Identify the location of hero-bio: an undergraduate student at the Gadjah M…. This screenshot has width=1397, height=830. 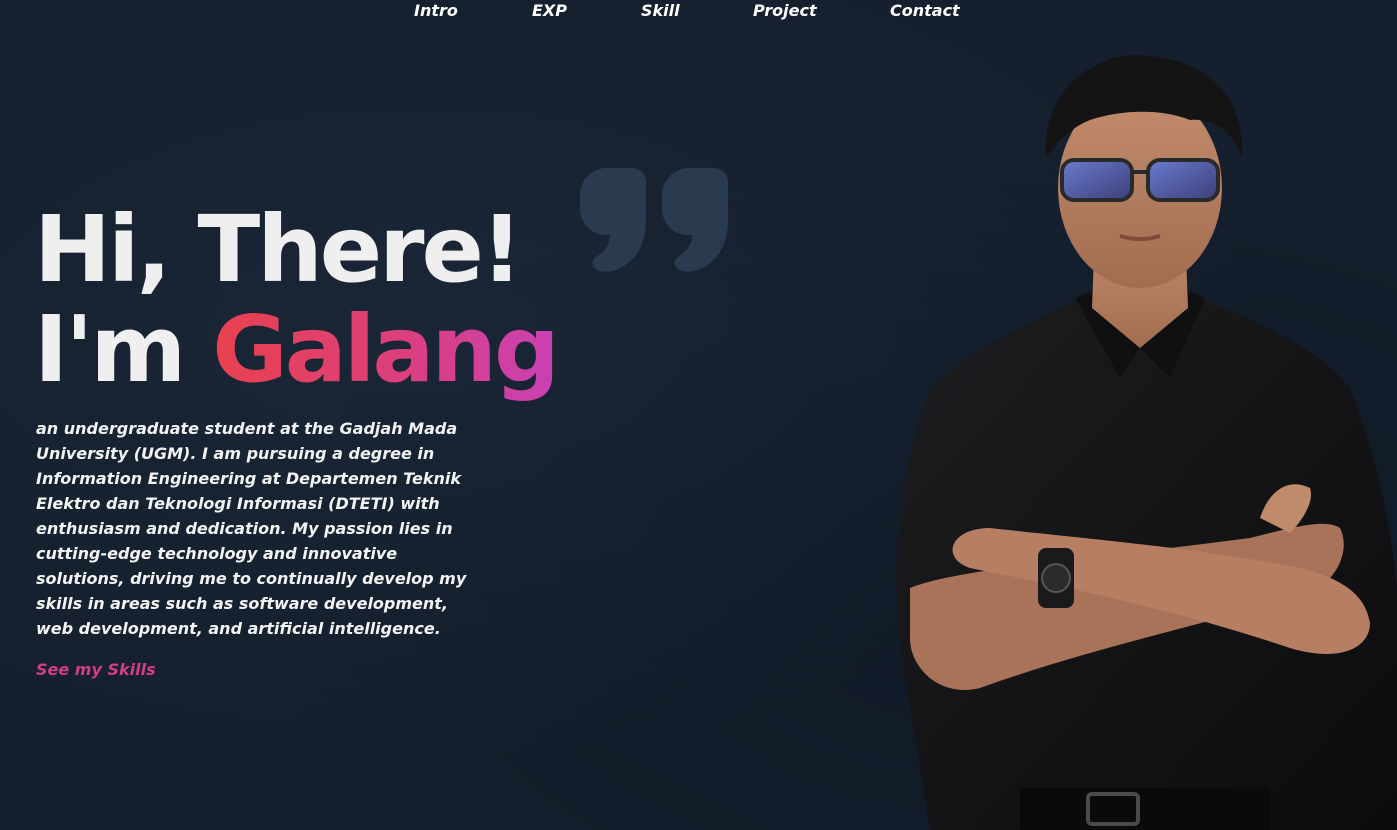
(251, 528).